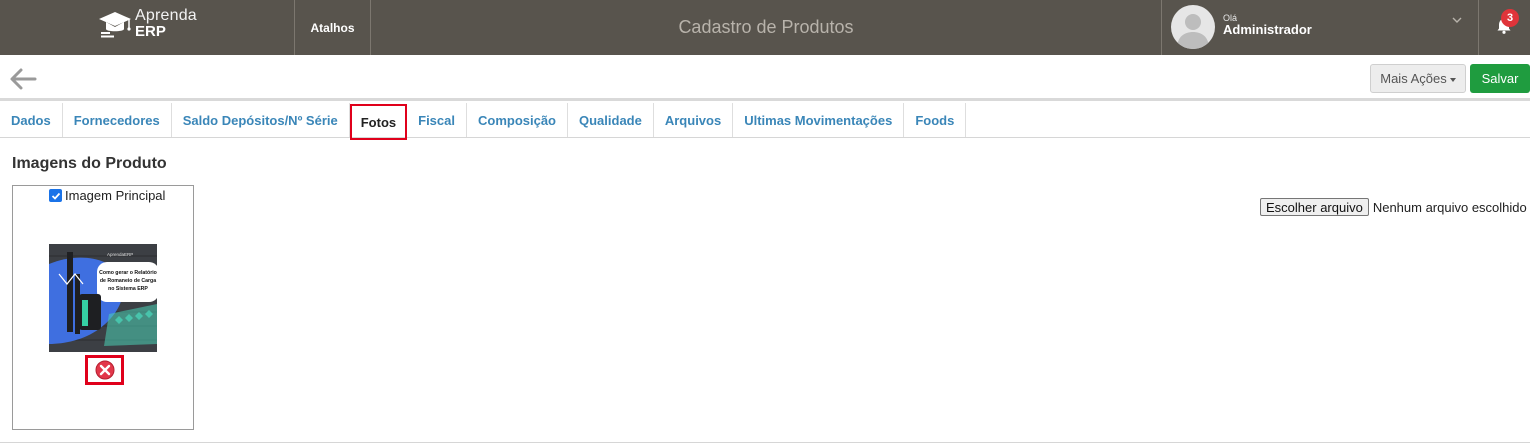 This screenshot has height=447, width=1530. I want to click on delete-icon, so click(104, 370).